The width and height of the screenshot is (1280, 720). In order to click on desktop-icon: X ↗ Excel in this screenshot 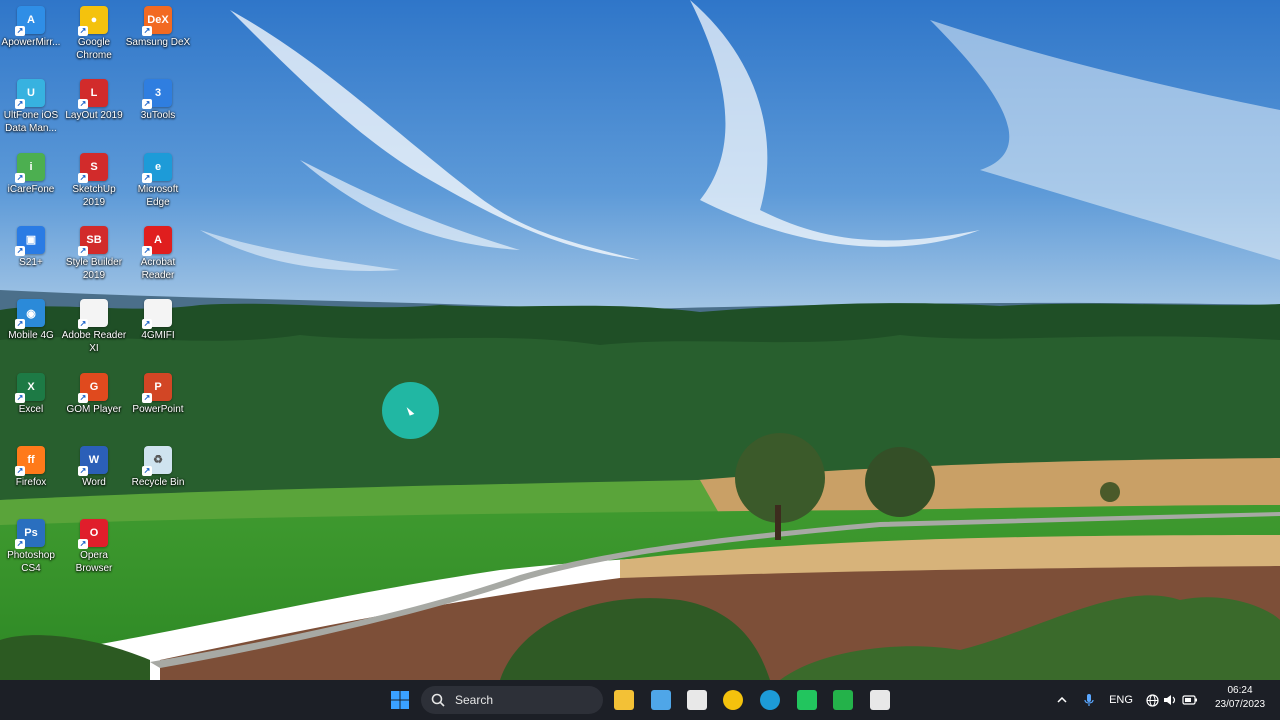, I will do `click(32, 392)`.